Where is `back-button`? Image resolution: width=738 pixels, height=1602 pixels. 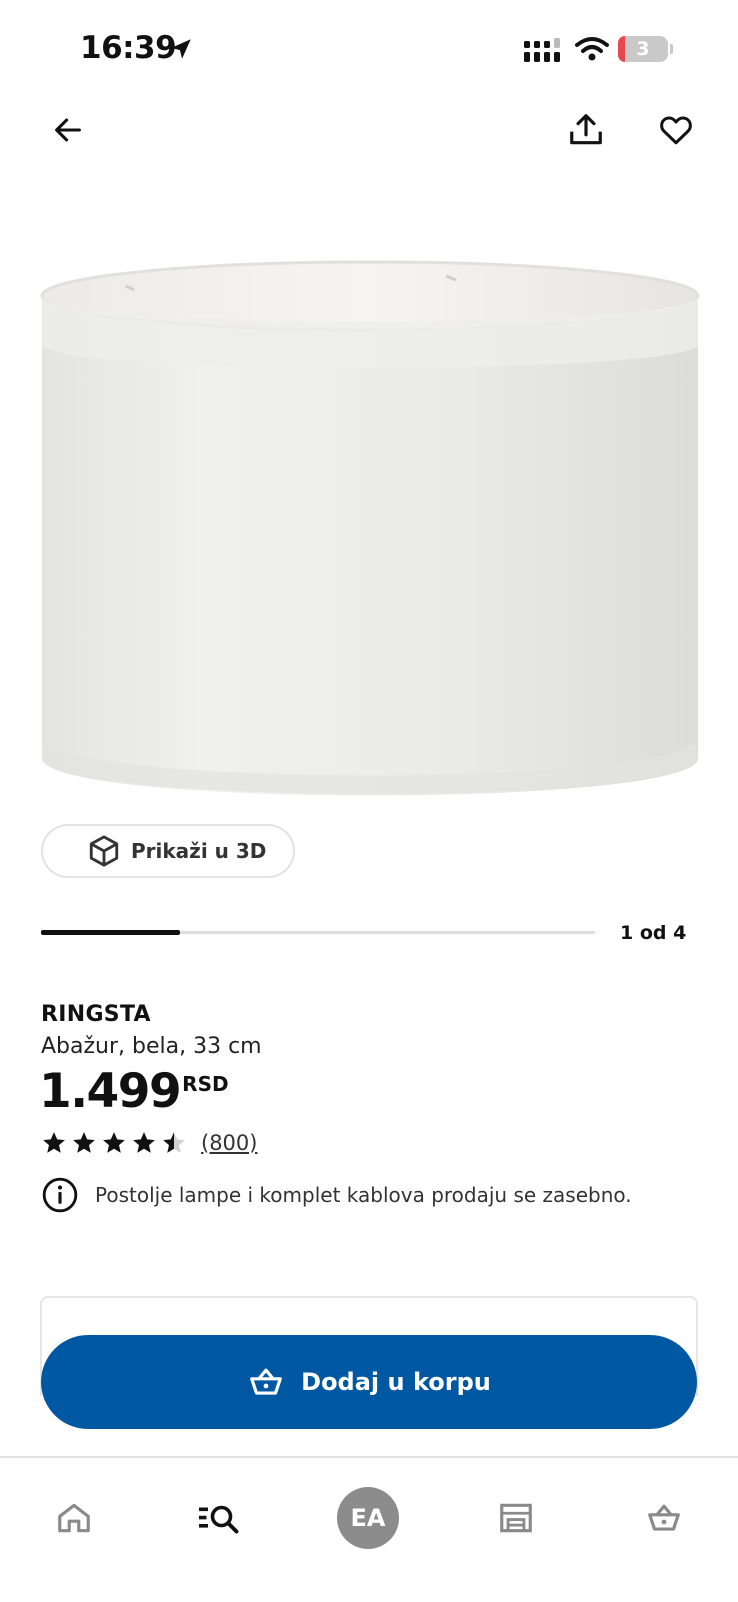 back-button is located at coordinates (68, 130).